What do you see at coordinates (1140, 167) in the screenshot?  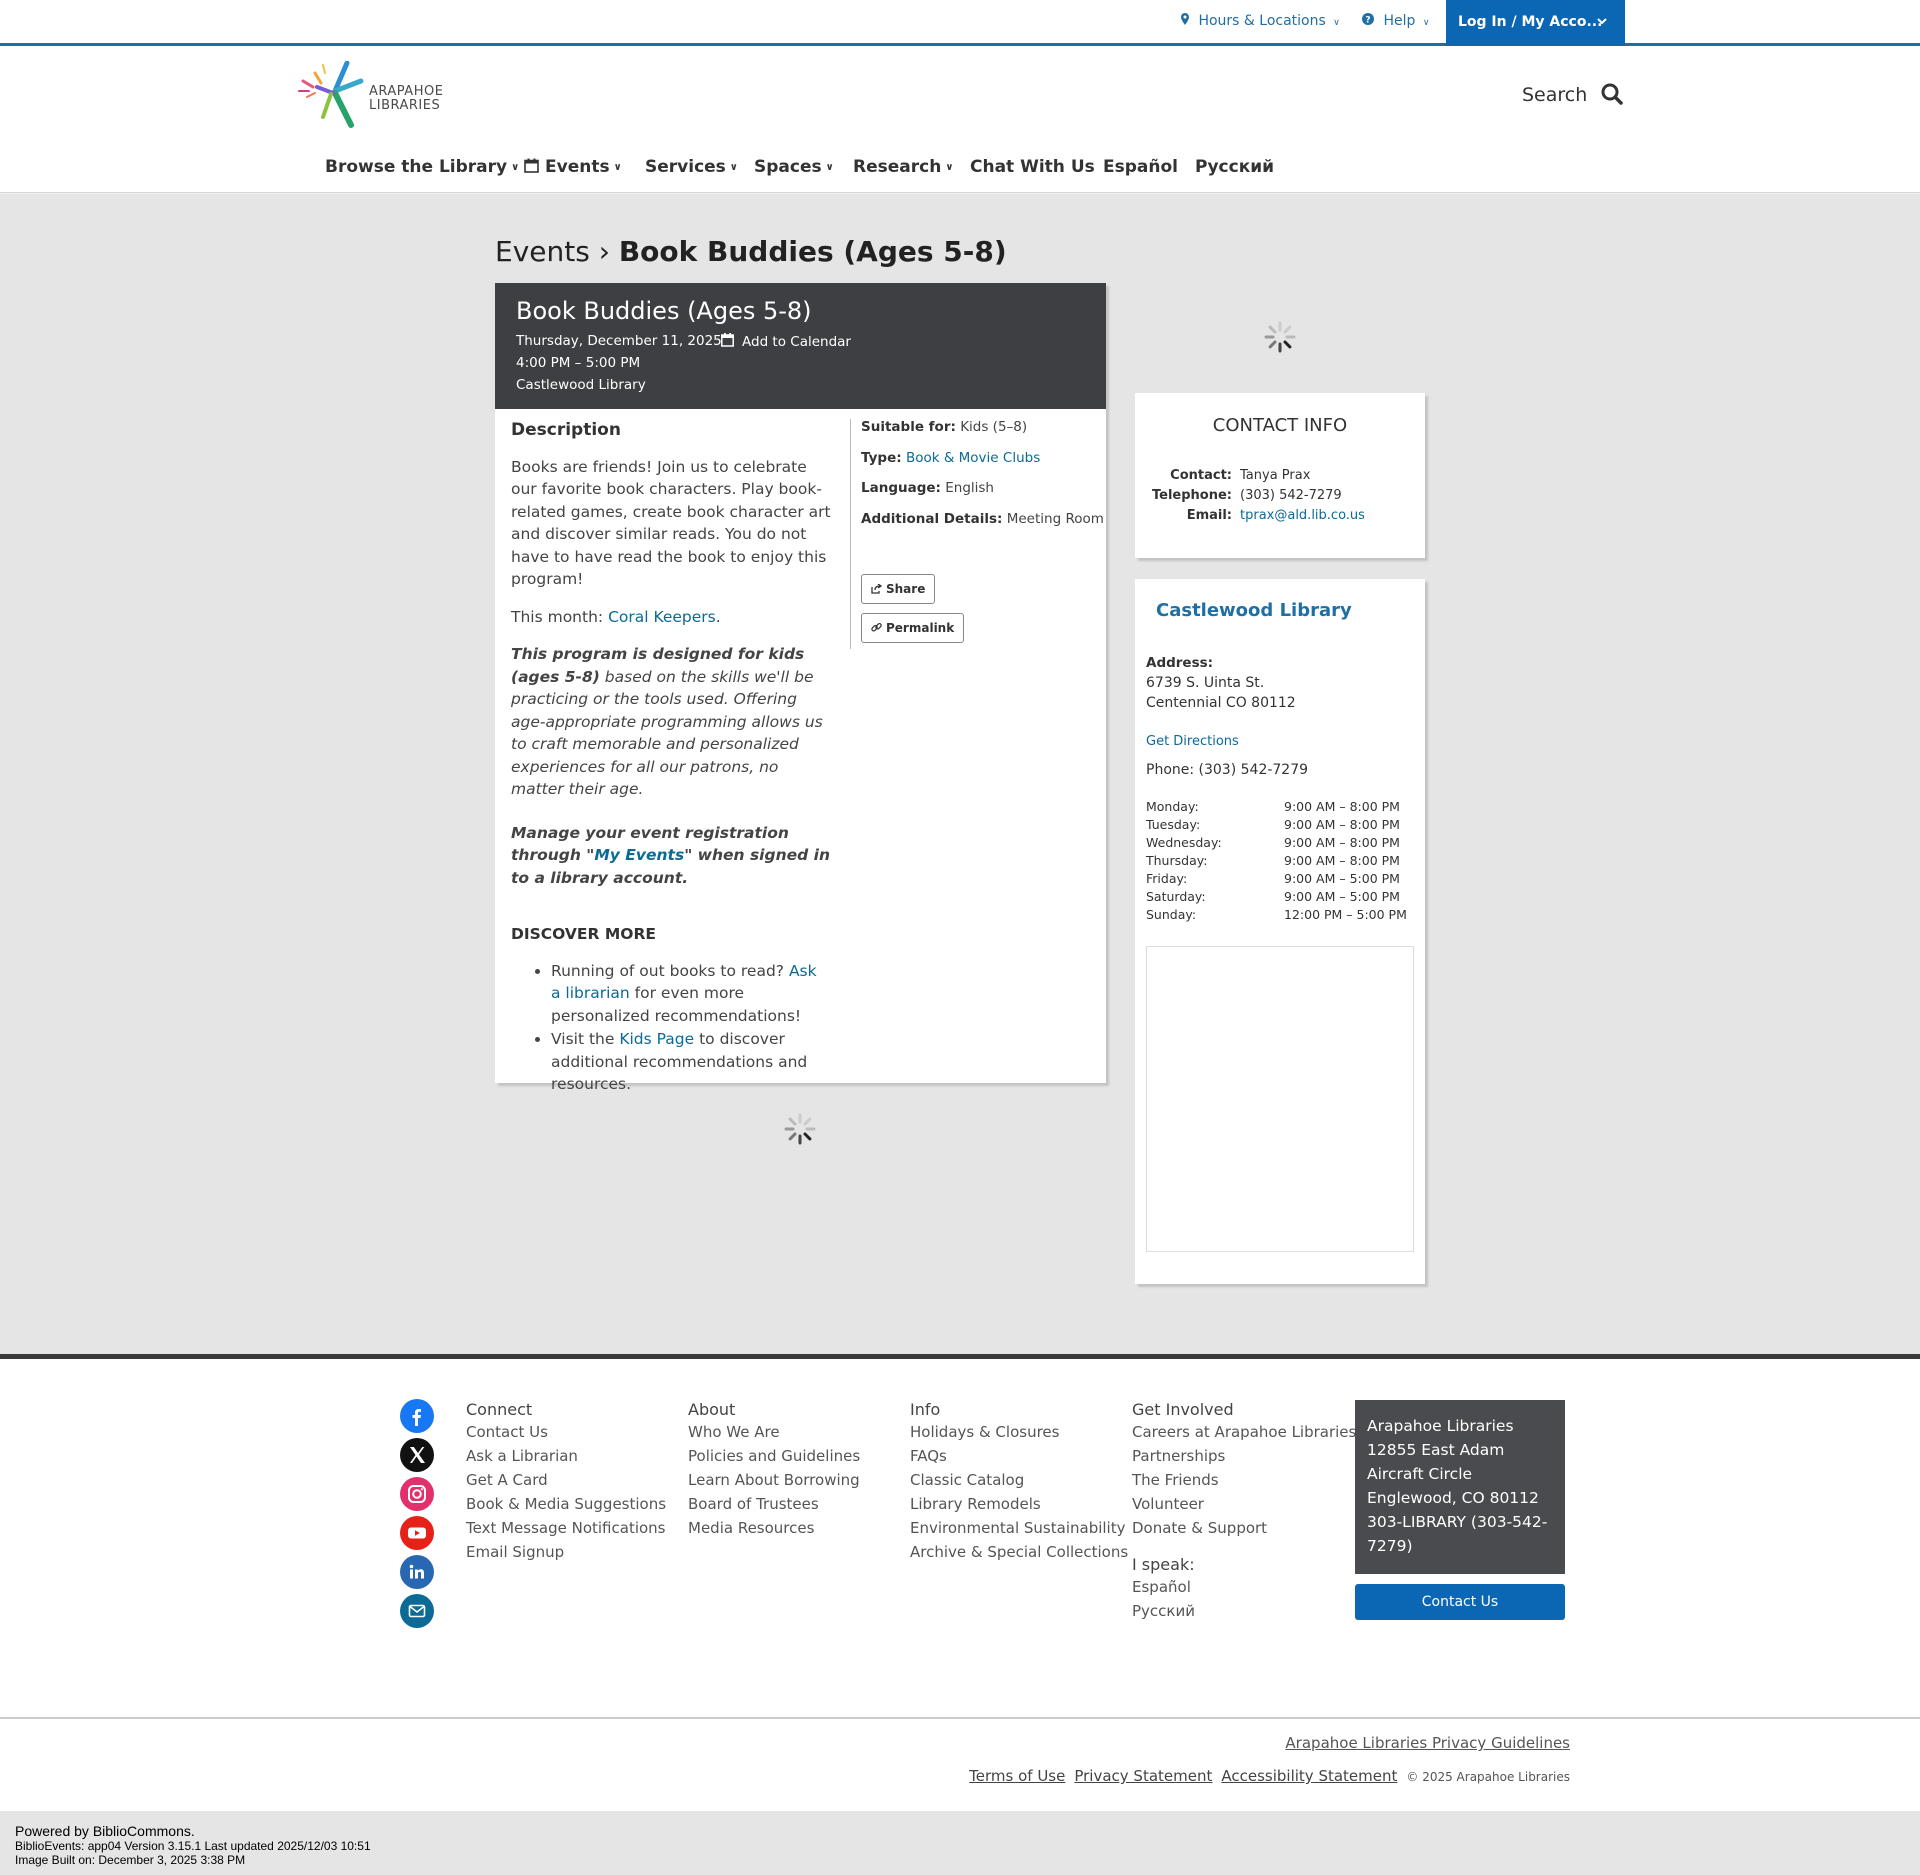 I see `nav-espanol: Español` at bounding box center [1140, 167].